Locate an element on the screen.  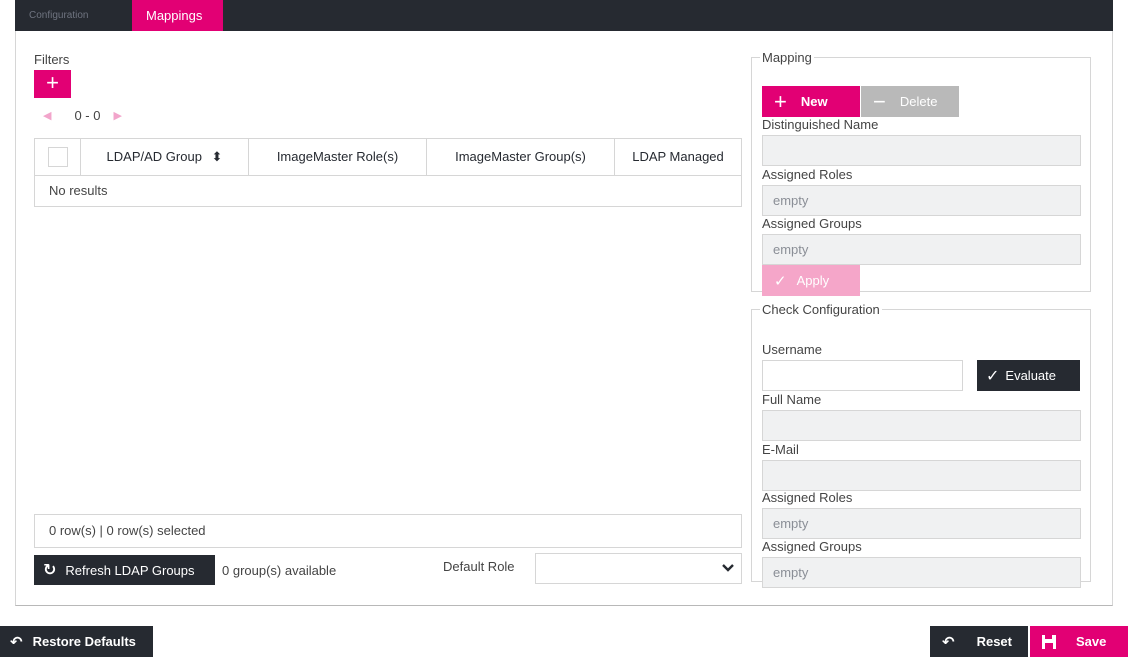
tab-configuration: Configuration is located at coordinates (73, 15).